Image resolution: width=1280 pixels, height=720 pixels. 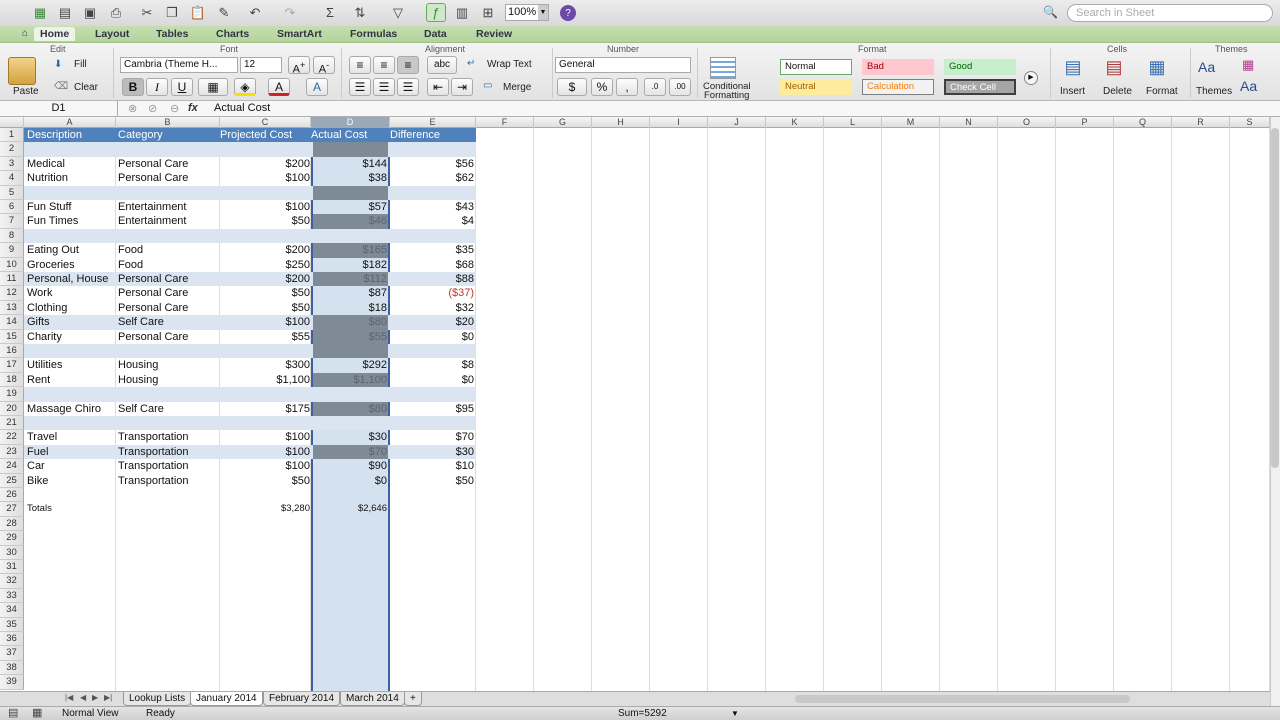 What do you see at coordinates (12, 394) in the screenshot?
I see `row-header-19: 19` at bounding box center [12, 394].